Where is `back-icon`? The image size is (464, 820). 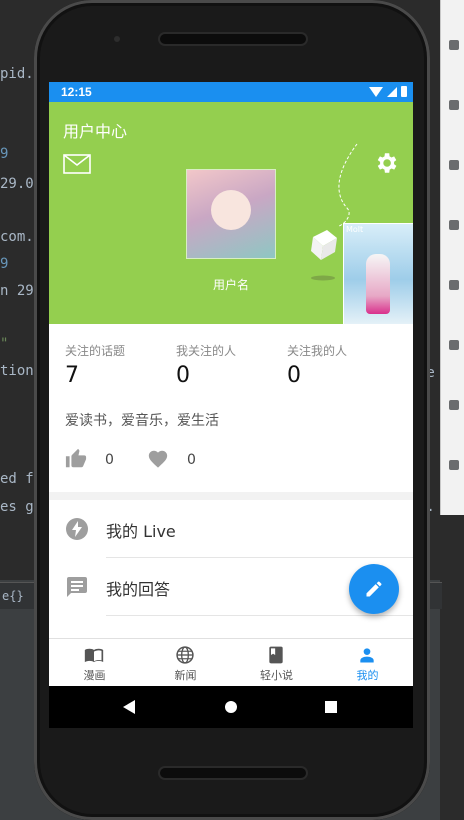
back-icon is located at coordinates (129, 707).